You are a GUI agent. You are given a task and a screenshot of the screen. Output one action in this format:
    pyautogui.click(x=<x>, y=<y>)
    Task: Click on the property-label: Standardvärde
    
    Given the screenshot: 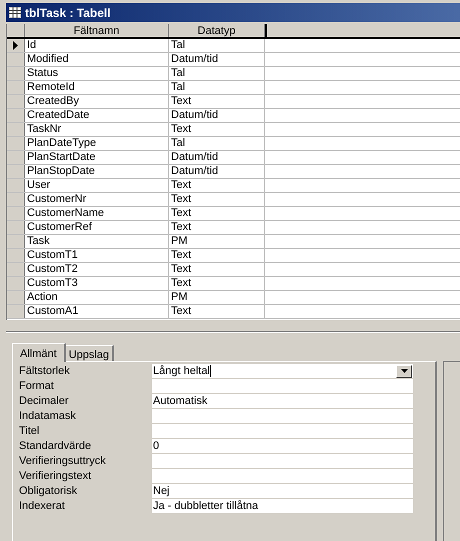 What is the action you would take?
    pyautogui.click(x=55, y=446)
    